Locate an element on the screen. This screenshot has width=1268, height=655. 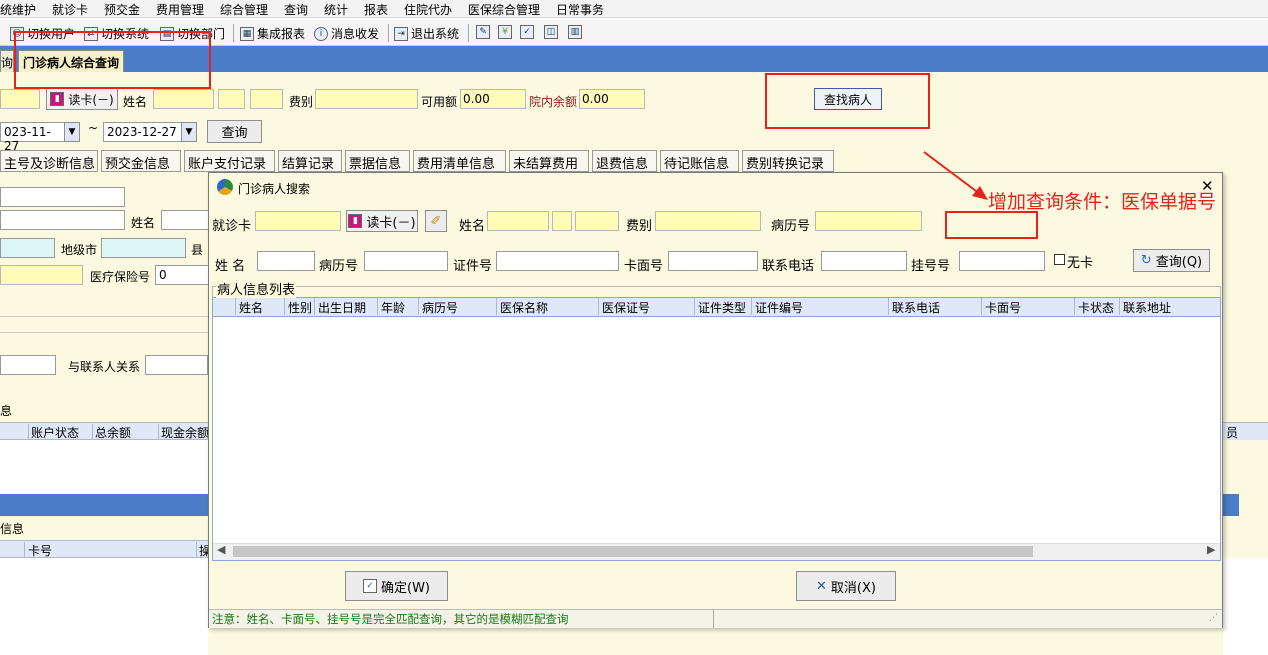
dialog-read-card-label: 读卡(－) is located at coordinates (391, 223).